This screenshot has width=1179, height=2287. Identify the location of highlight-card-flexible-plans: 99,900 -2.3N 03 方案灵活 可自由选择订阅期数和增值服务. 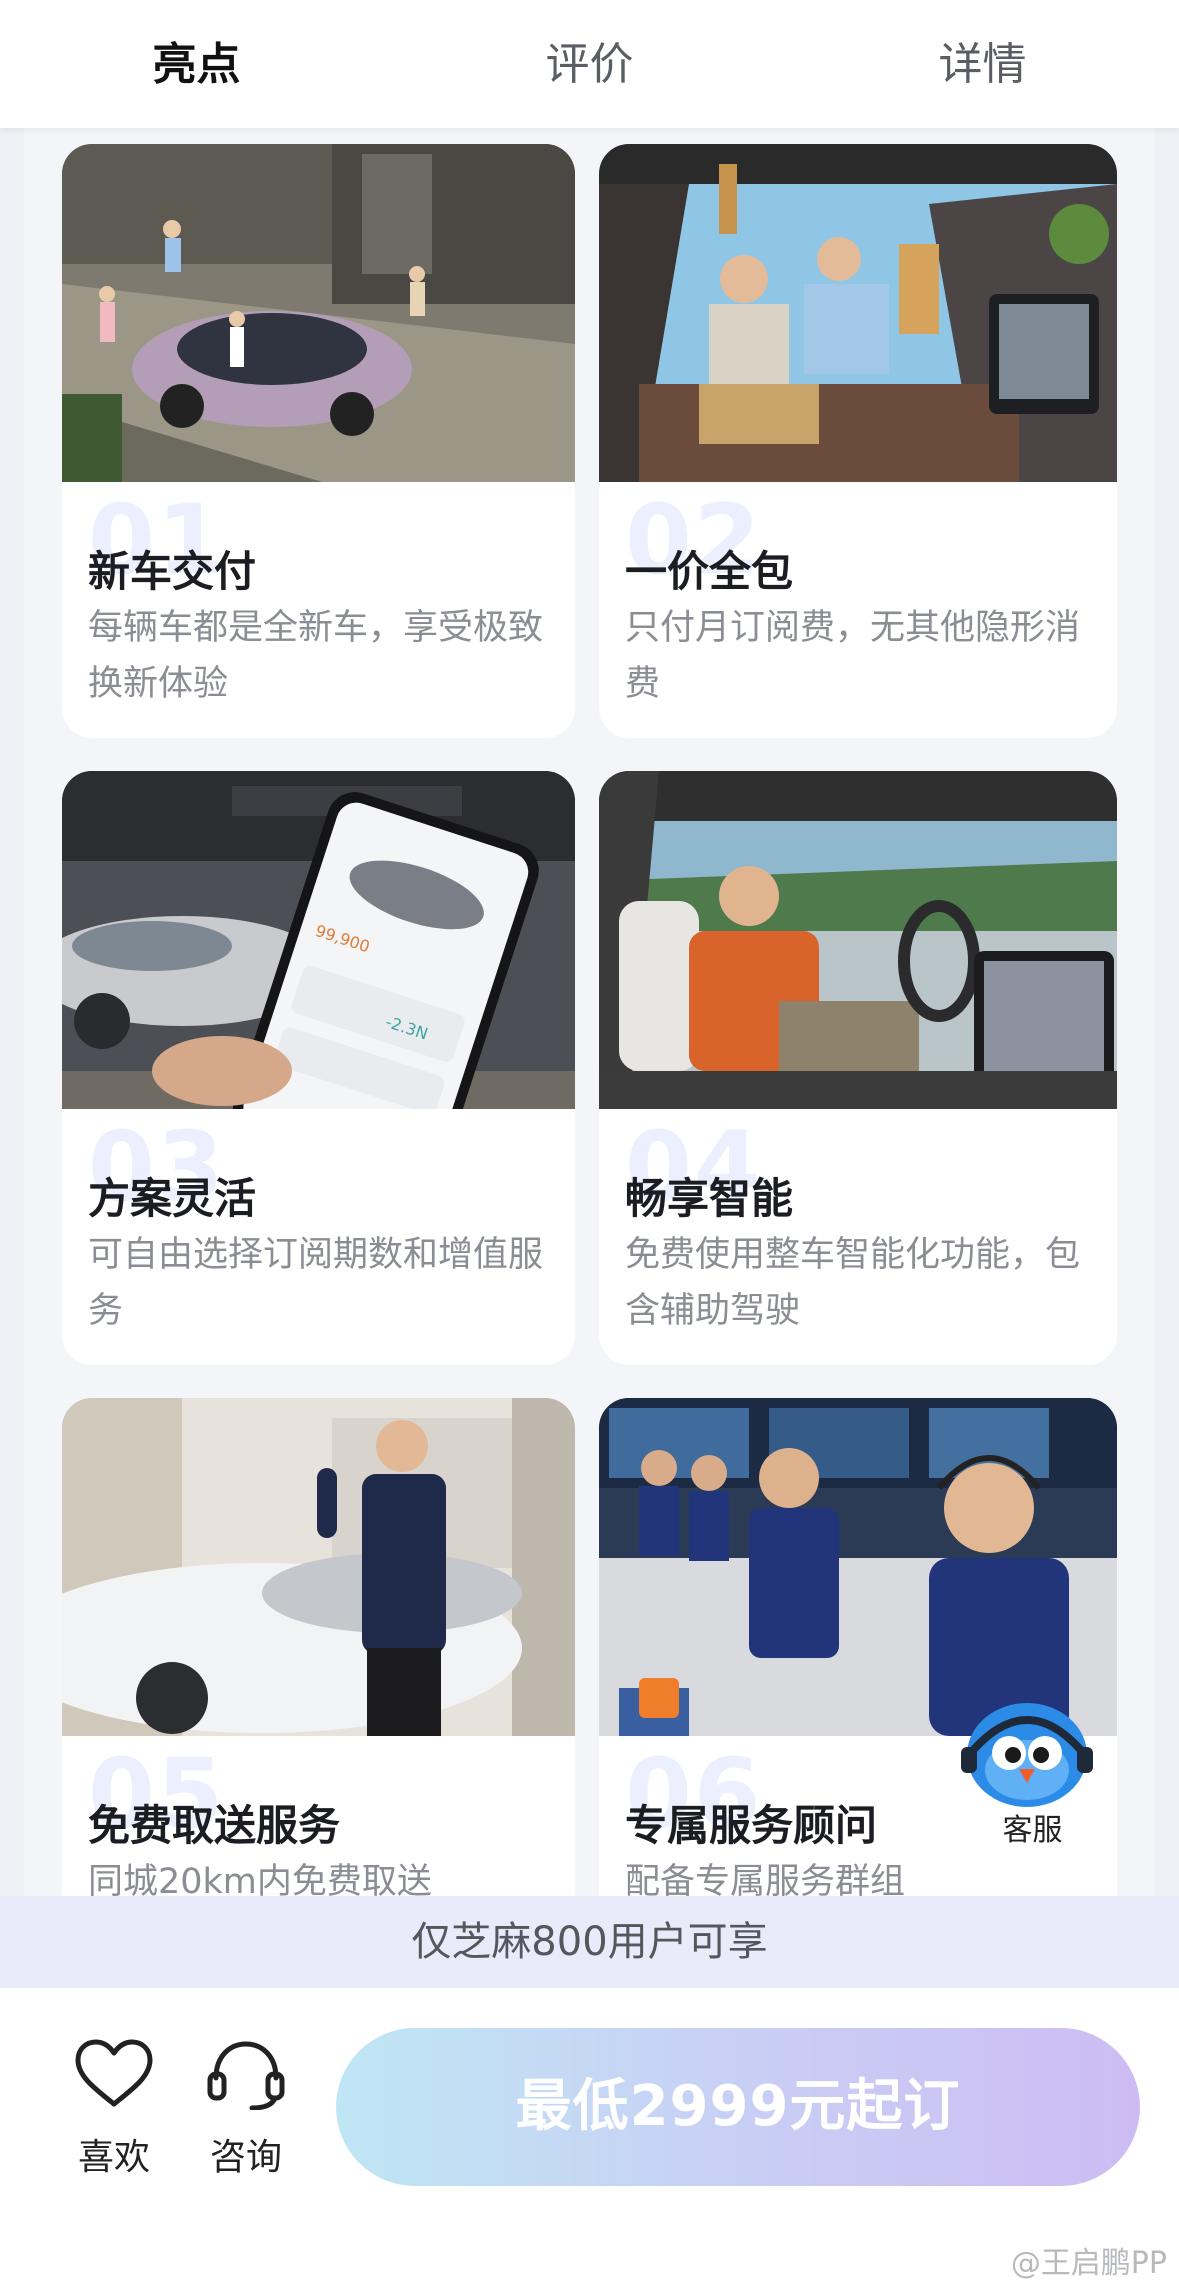
(318, 1068).